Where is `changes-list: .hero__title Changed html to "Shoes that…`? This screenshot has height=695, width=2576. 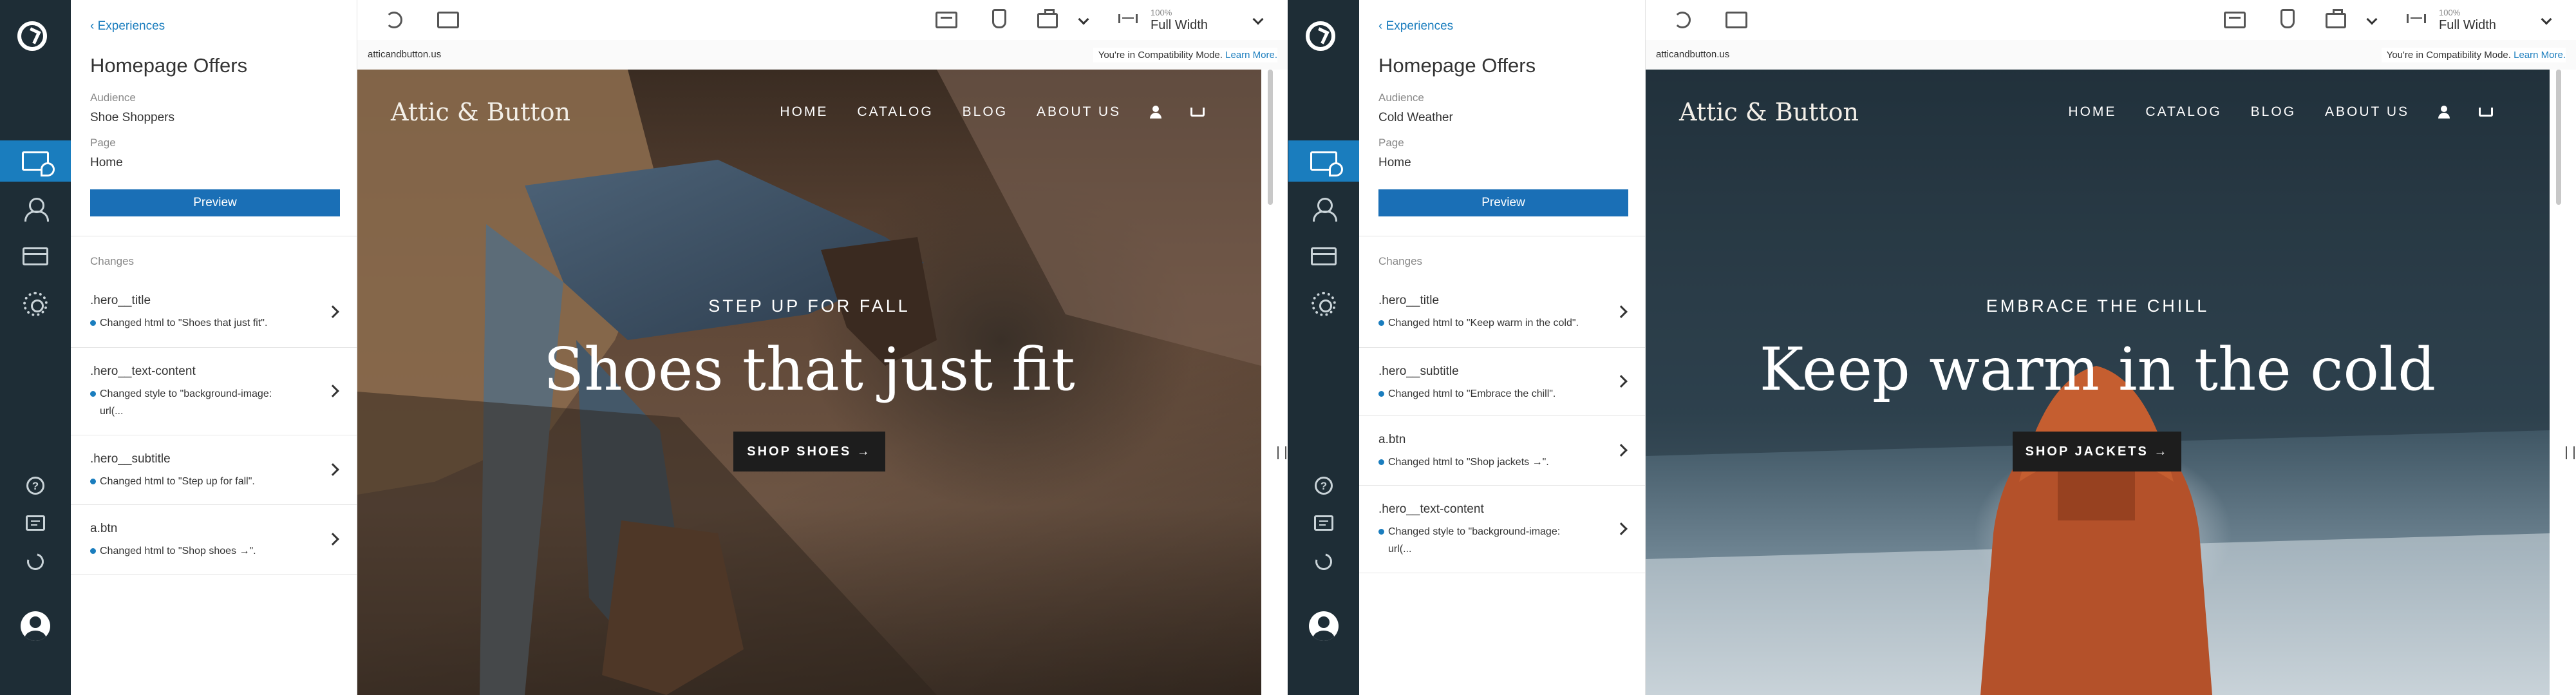
changes-list: .hero__title Changed html to "Shoes that… is located at coordinates (214, 426).